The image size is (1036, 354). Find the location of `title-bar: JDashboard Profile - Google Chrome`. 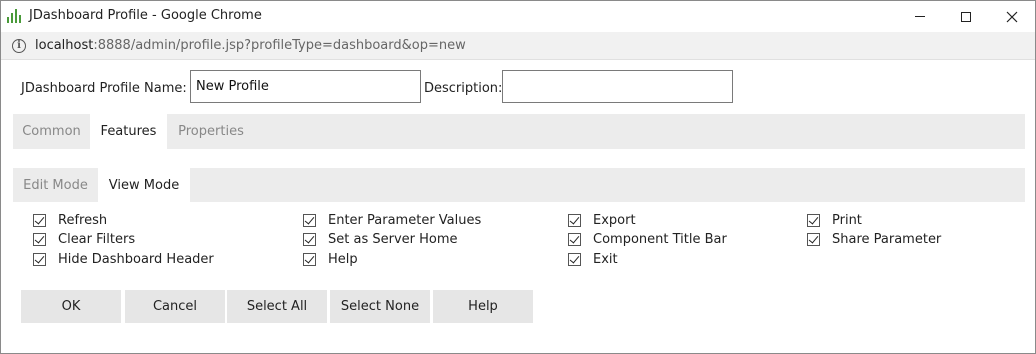

title-bar: JDashboard Profile - Google Chrome is located at coordinates (518, 16).